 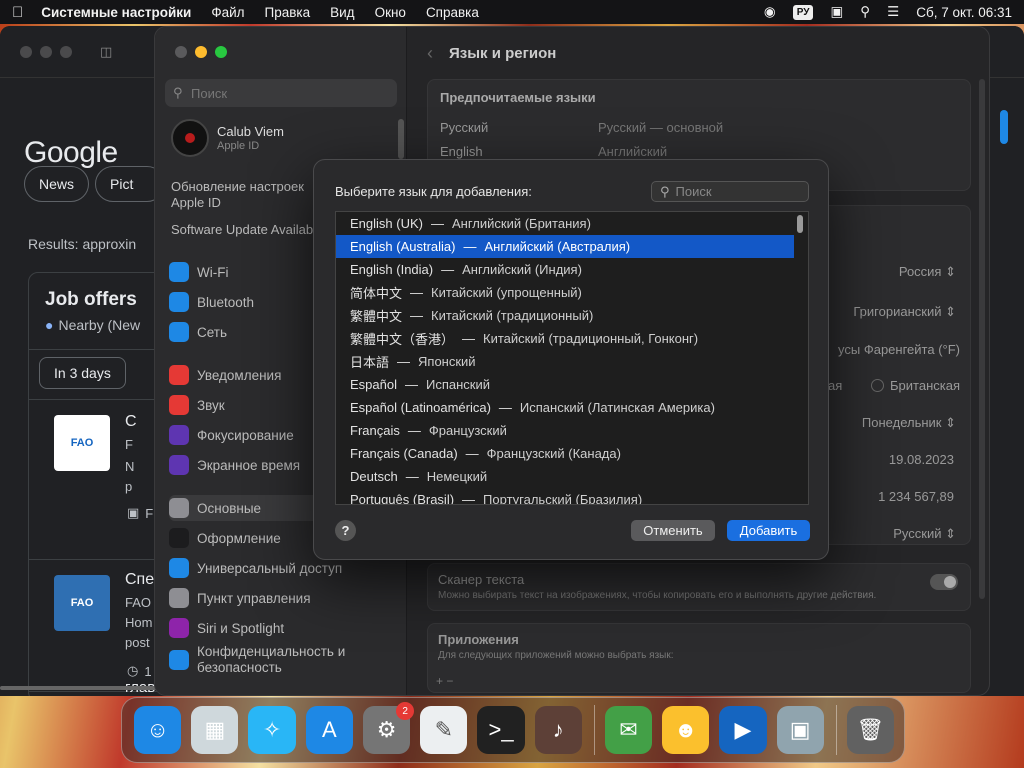 I want to click on sidebar-search-field: ⚲ Поиск, so click(x=281, y=93).